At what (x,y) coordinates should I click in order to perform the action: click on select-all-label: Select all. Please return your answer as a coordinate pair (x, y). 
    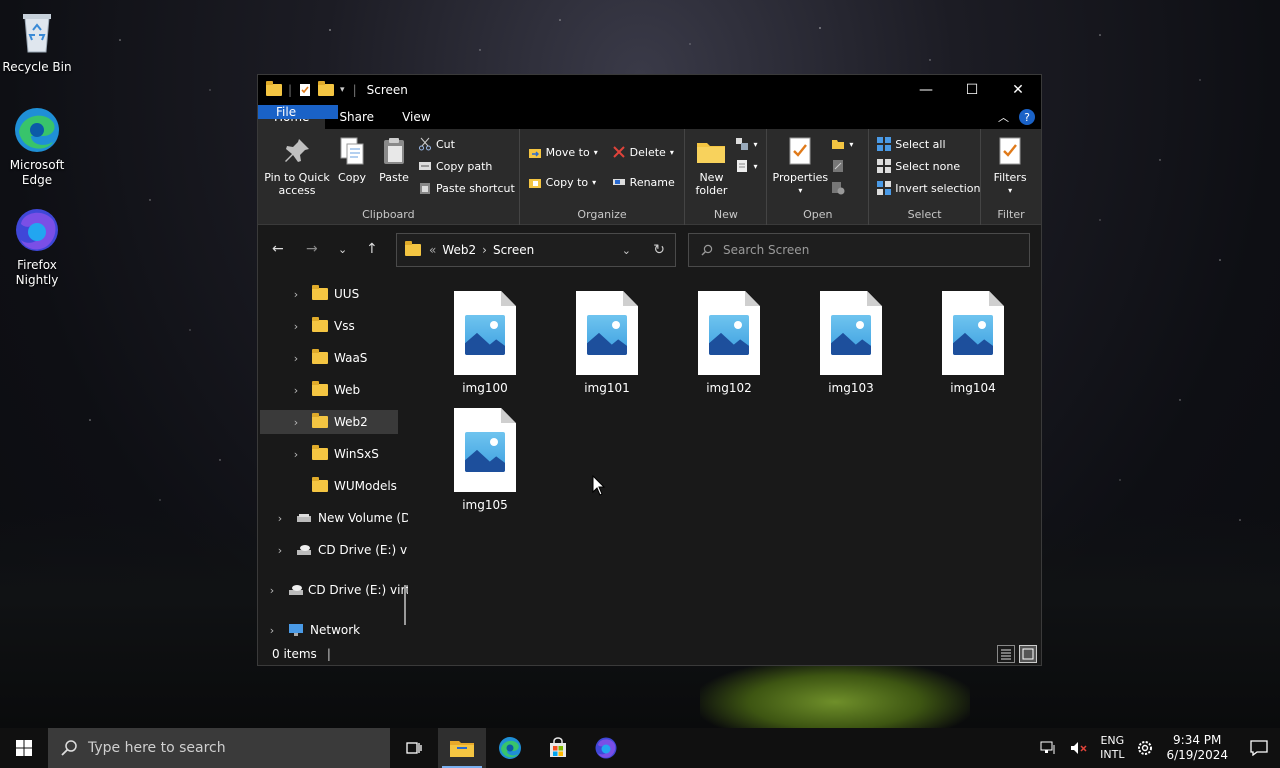
    Looking at the image, I should click on (920, 144).